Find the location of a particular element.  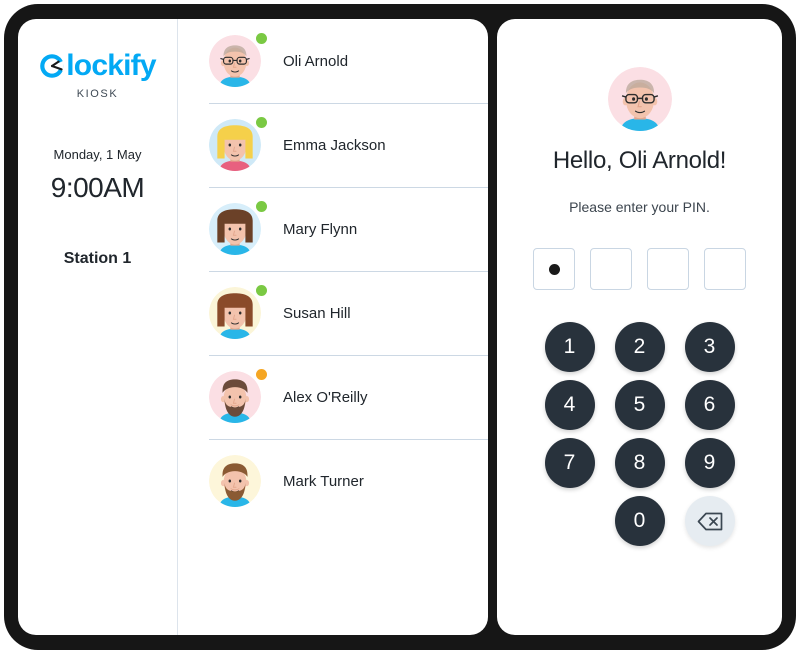

keypad-key-5: 5 is located at coordinates (639, 405).